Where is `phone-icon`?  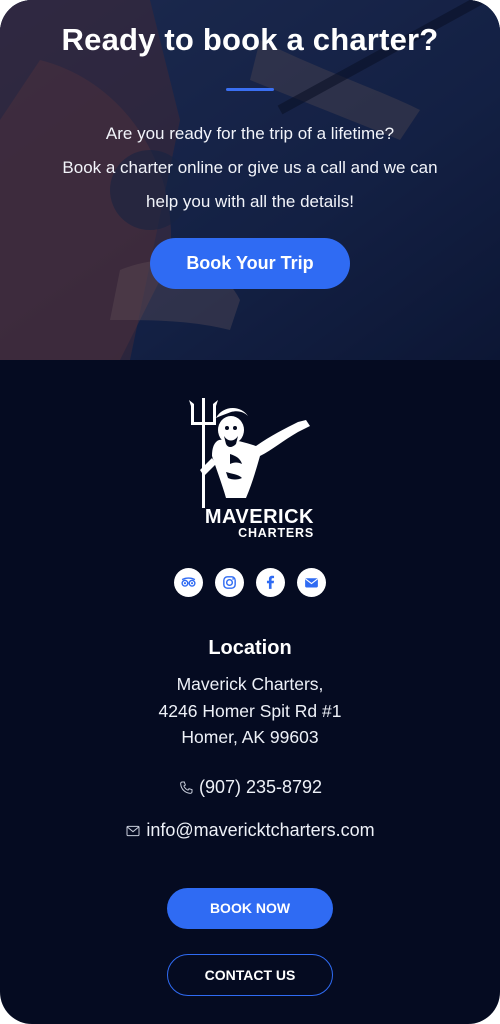 phone-icon is located at coordinates (186, 787).